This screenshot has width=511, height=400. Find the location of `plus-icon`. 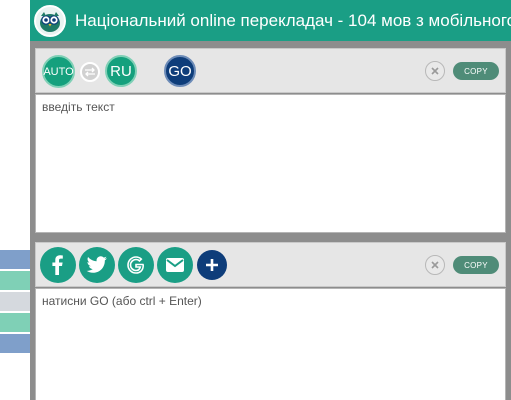

plus-icon is located at coordinates (212, 265).